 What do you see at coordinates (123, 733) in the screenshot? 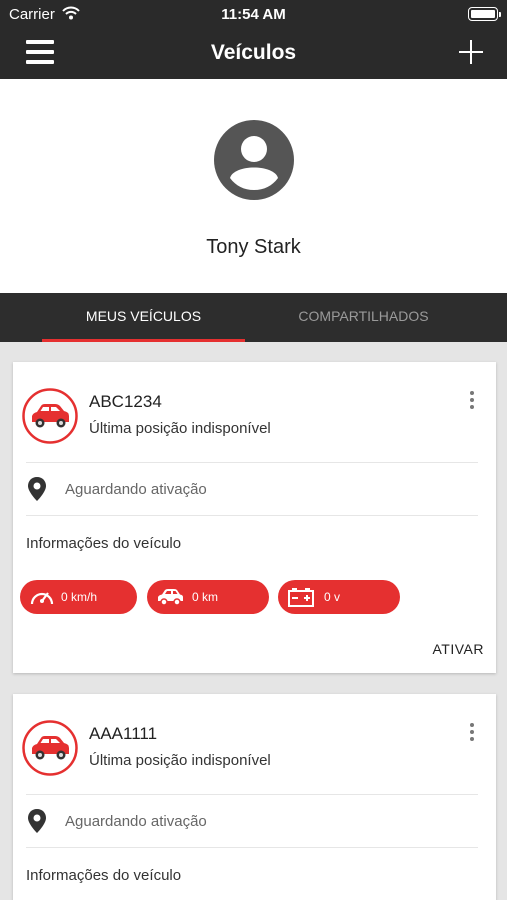
I see `vehicle-plate: AAA1111` at bounding box center [123, 733].